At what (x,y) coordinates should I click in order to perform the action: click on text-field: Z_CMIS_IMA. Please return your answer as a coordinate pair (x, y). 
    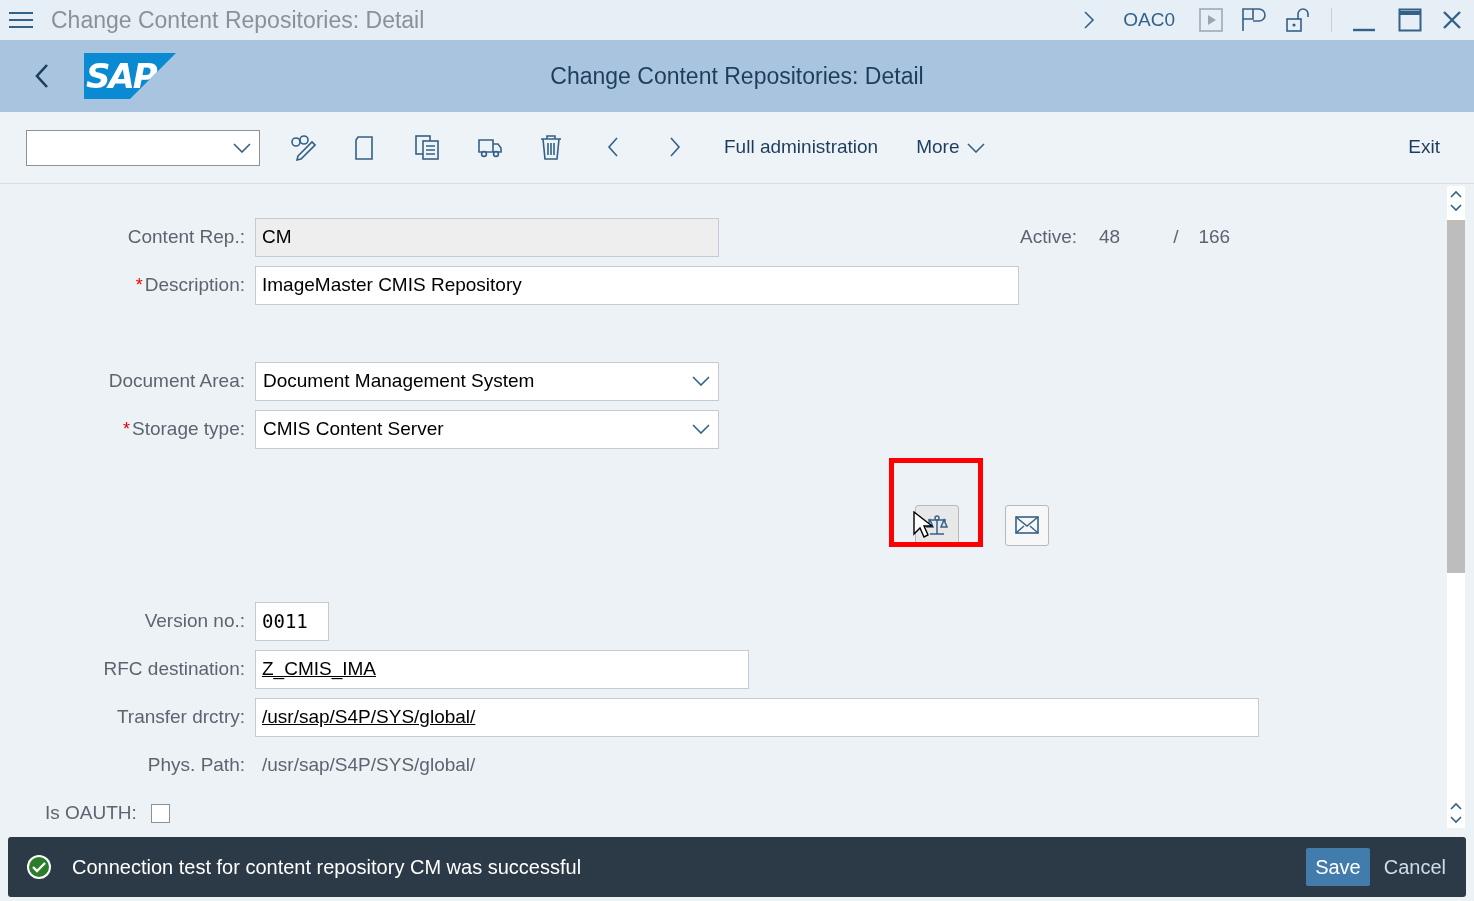
    Looking at the image, I should click on (502, 669).